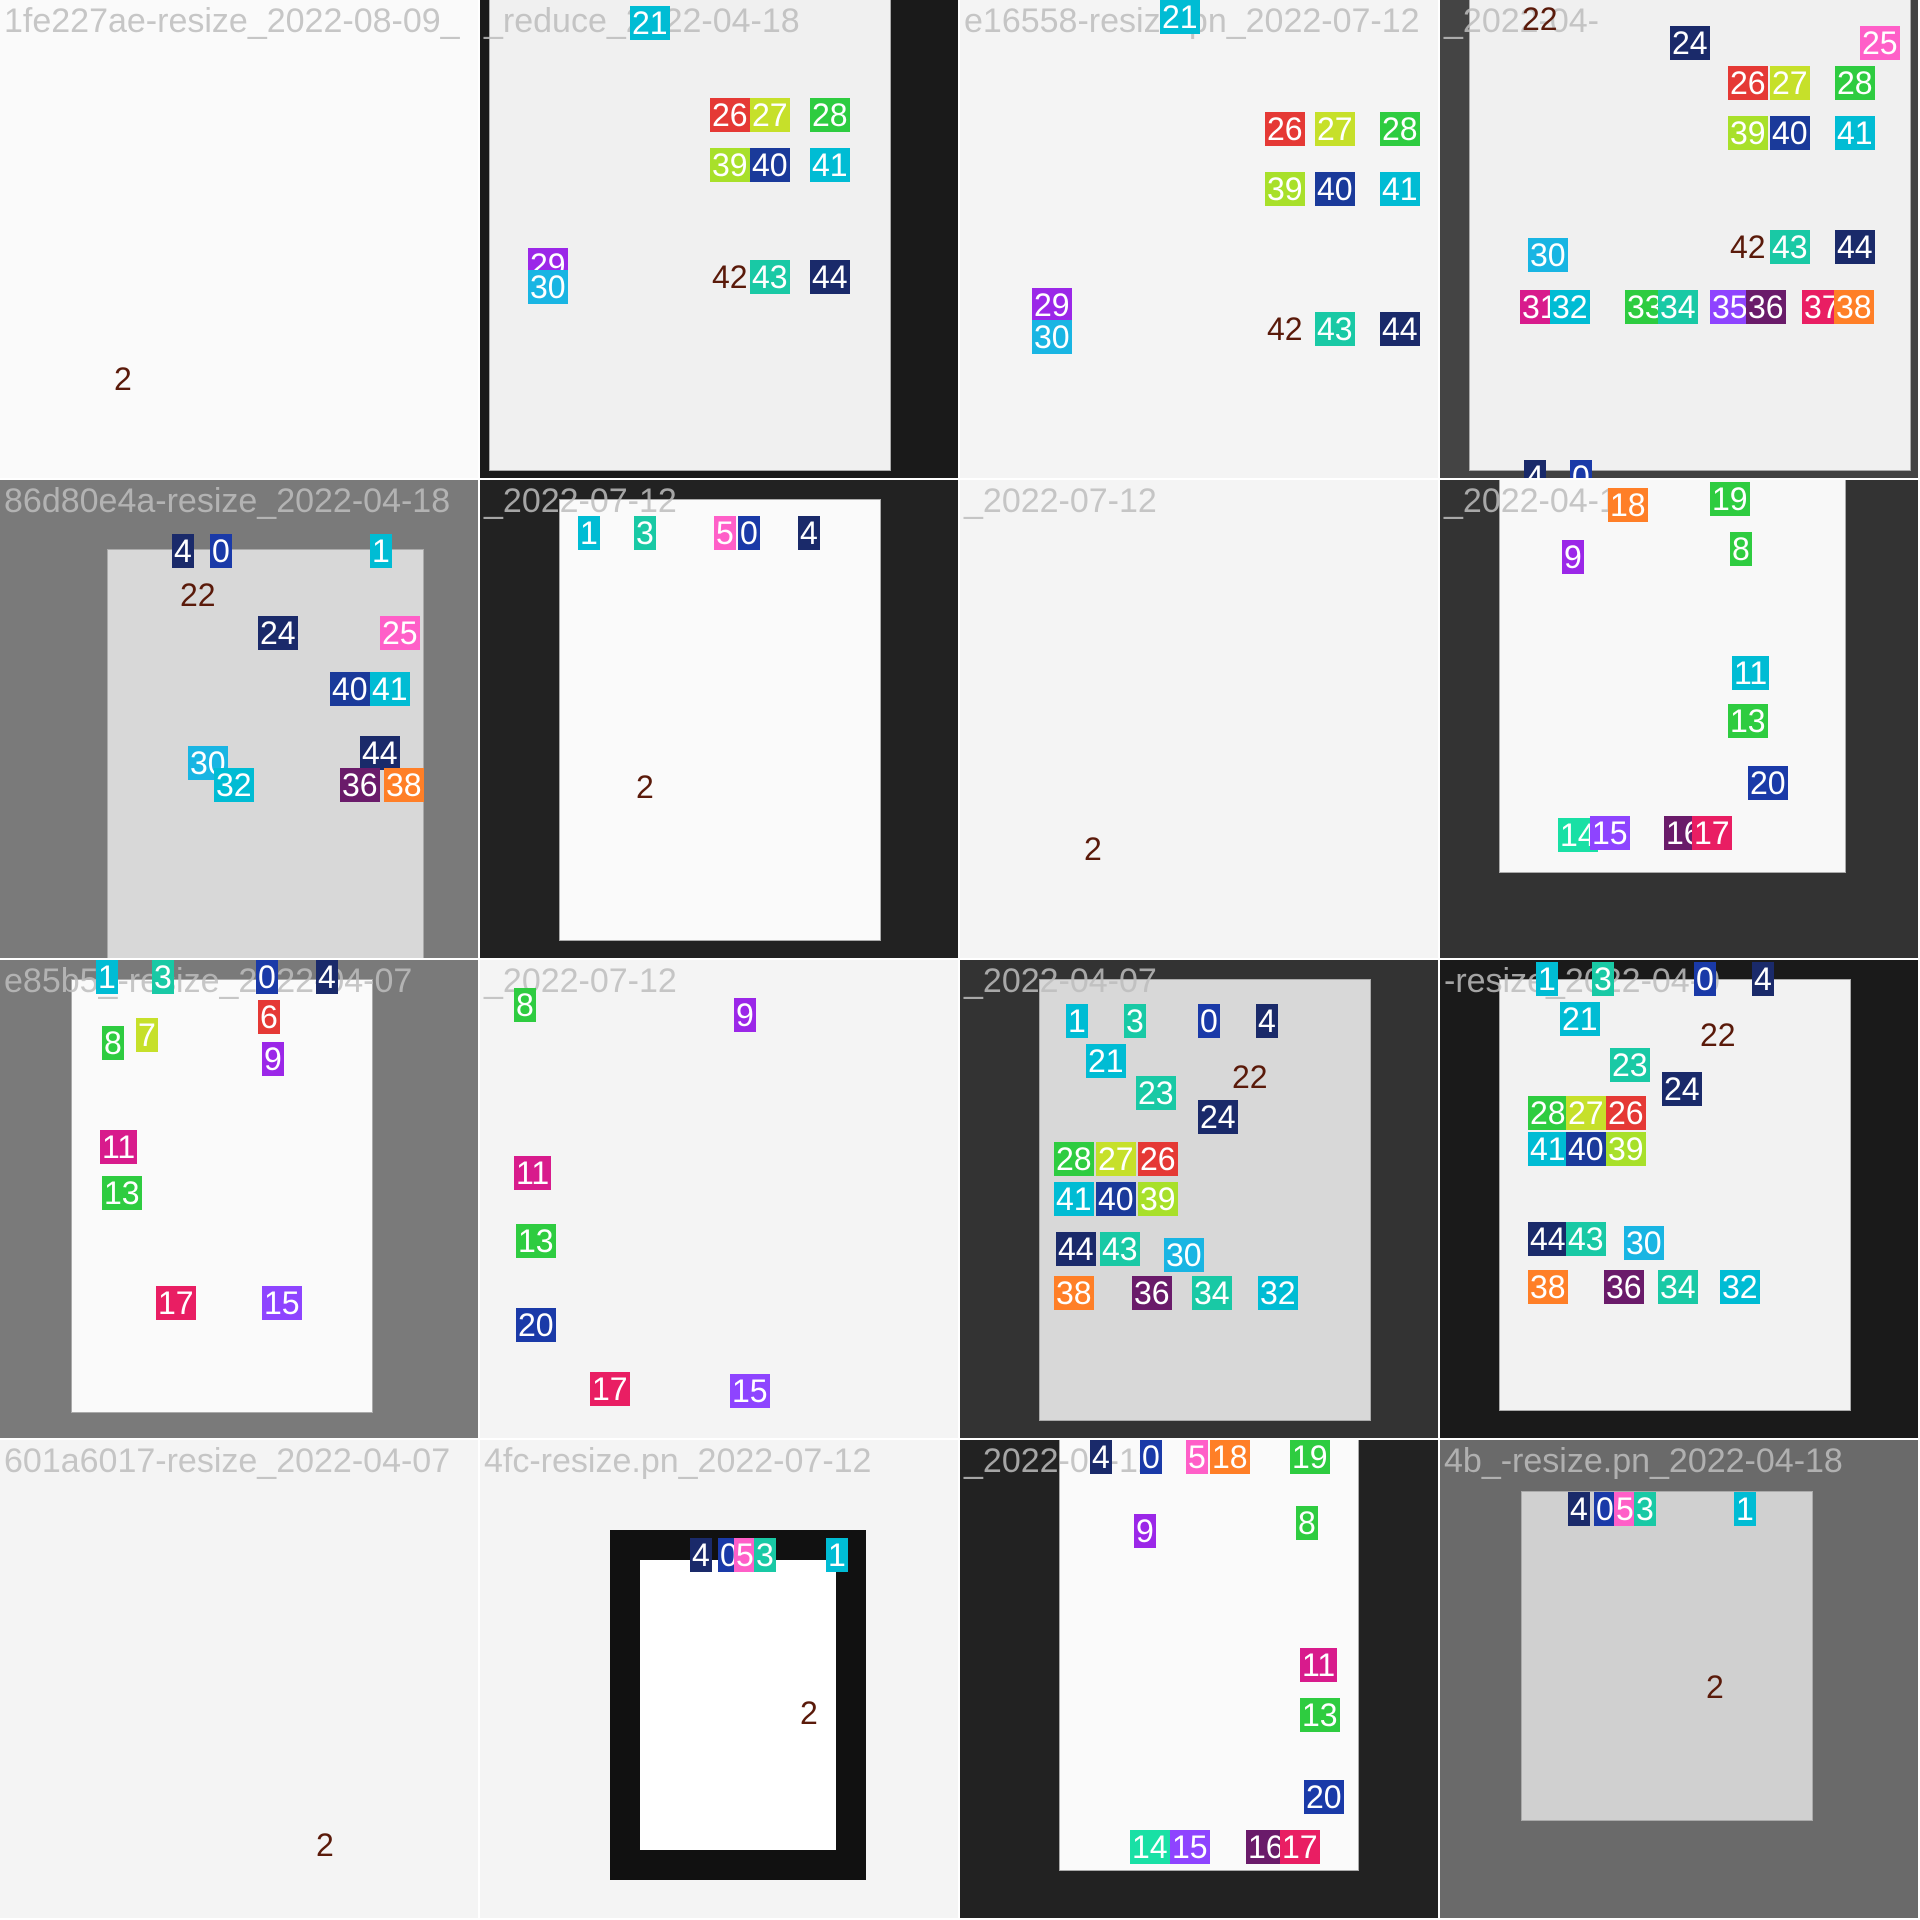 This screenshot has width=1920, height=1920. What do you see at coordinates (1678, 307) in the screenshot?
I see `region-label: 34` at bounding box center [1678, 307].